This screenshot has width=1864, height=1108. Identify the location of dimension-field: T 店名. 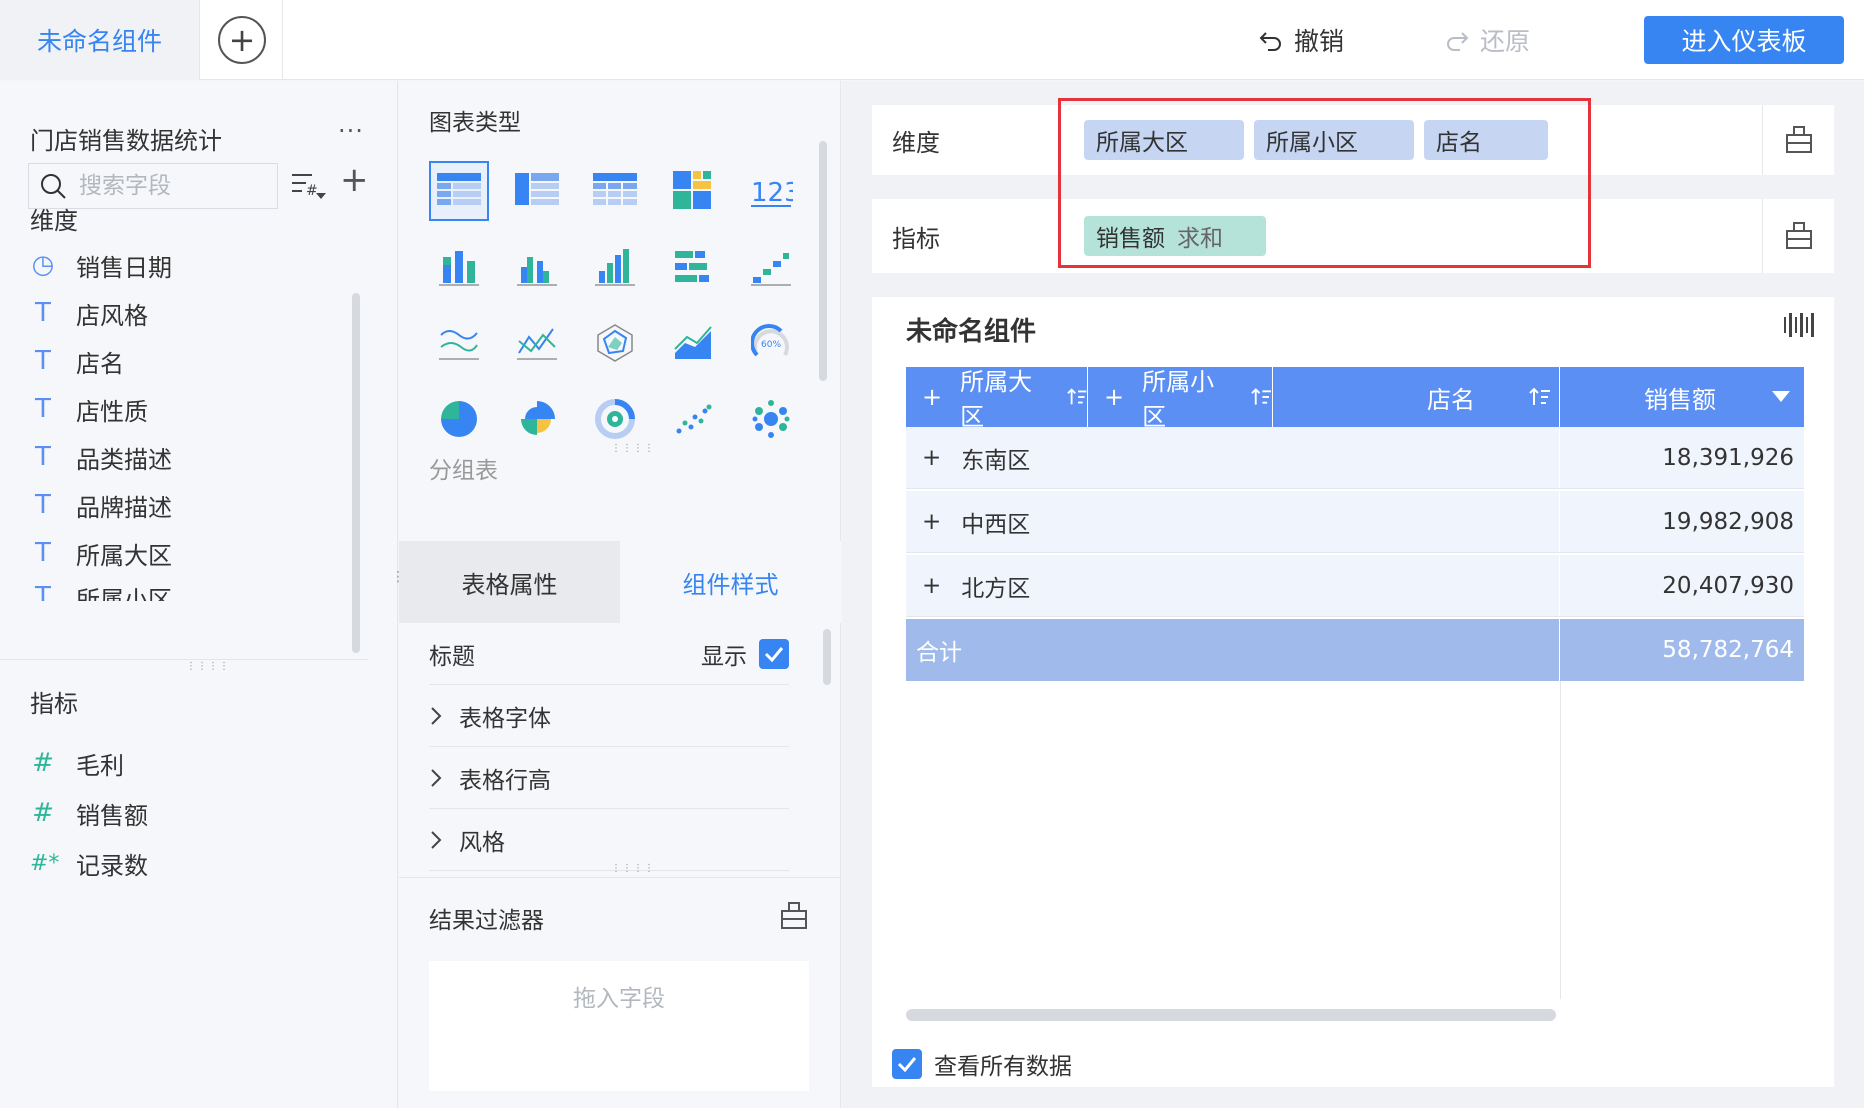
(77, 361).